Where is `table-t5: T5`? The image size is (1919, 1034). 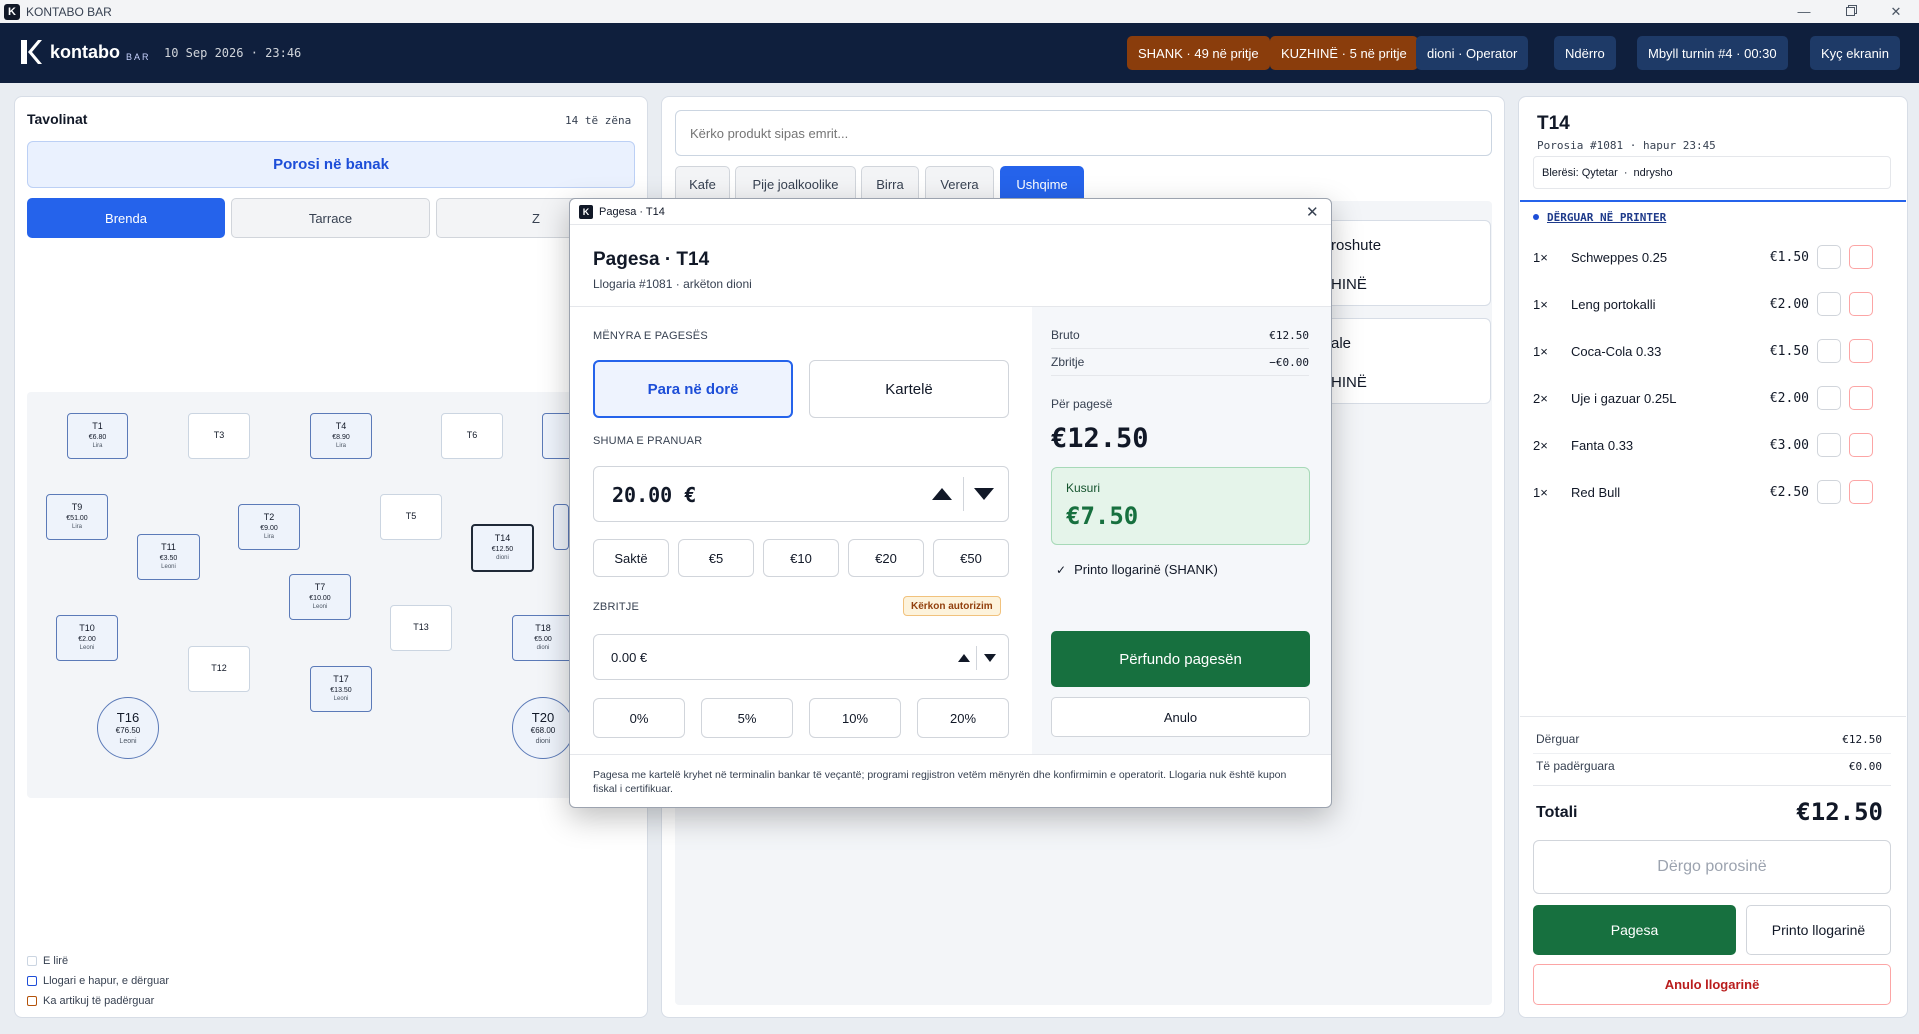 table-t5: T5 is located at coordinates (411, 517).